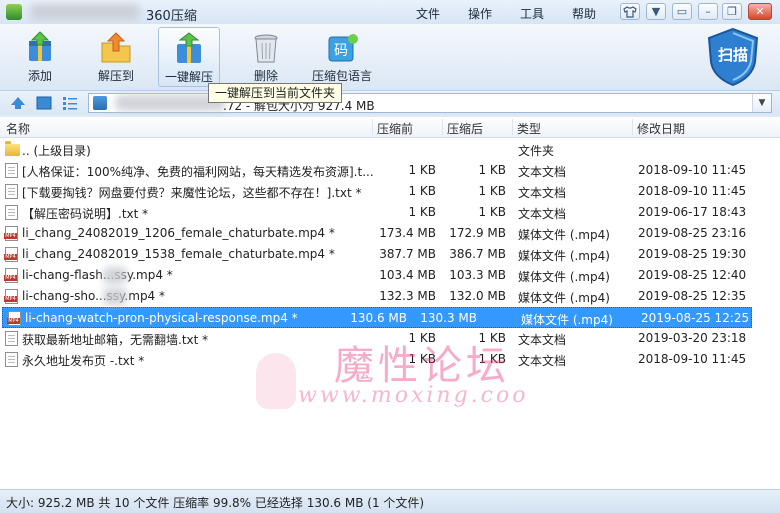  What do you see at coordinates (116, 48) in the screenshot?
I see `extract-to-icon` at bounding box center [116, 48].